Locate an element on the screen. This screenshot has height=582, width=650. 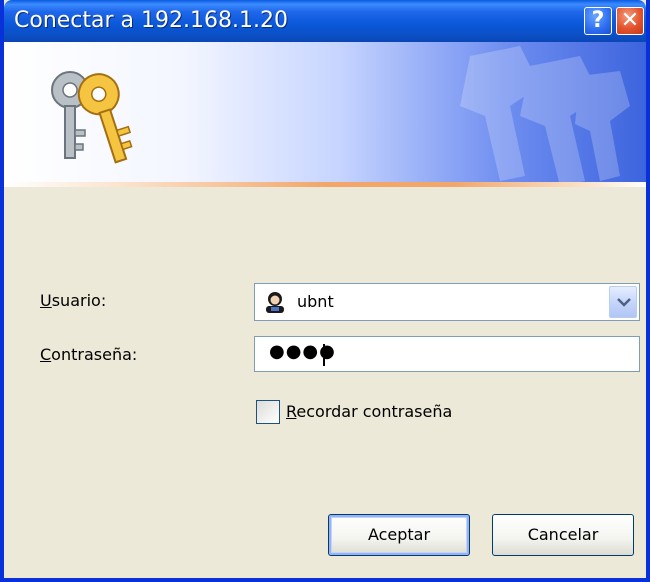
window-title: Conectar a 192.168.1.20 is located at coordinates (151, 20).